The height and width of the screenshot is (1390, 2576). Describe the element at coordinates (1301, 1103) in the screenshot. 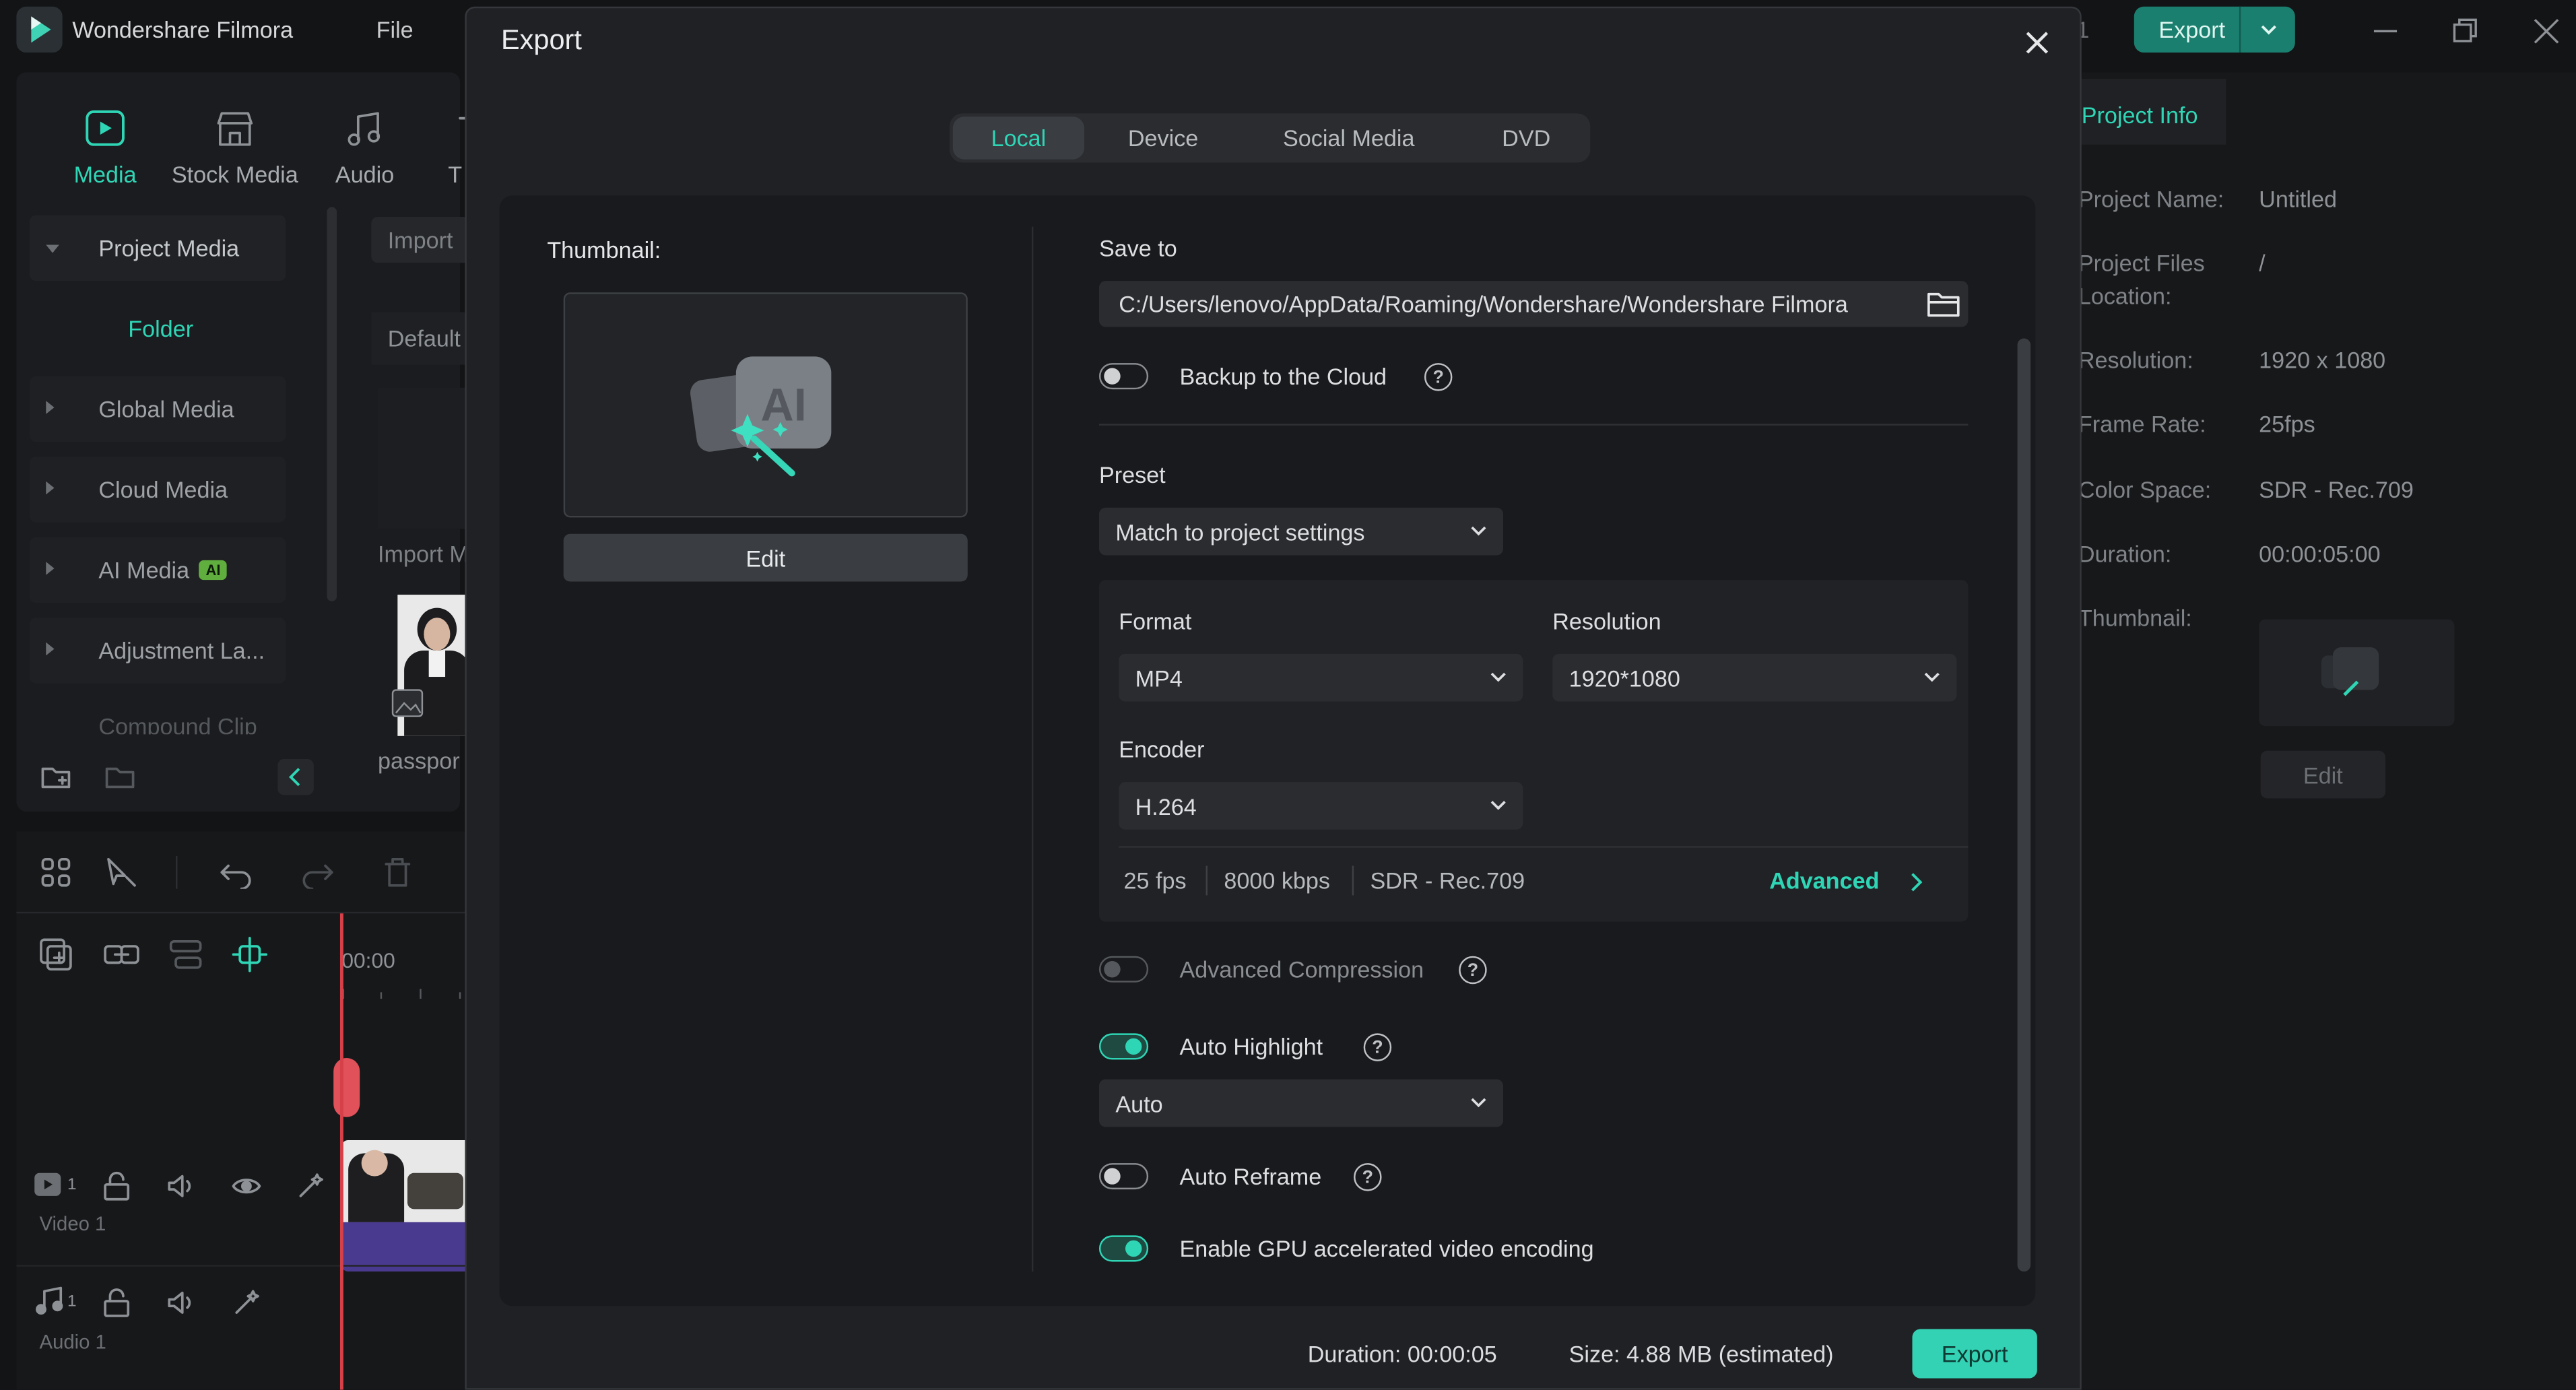

I see `auto-highlight-select: Auto` at that location.